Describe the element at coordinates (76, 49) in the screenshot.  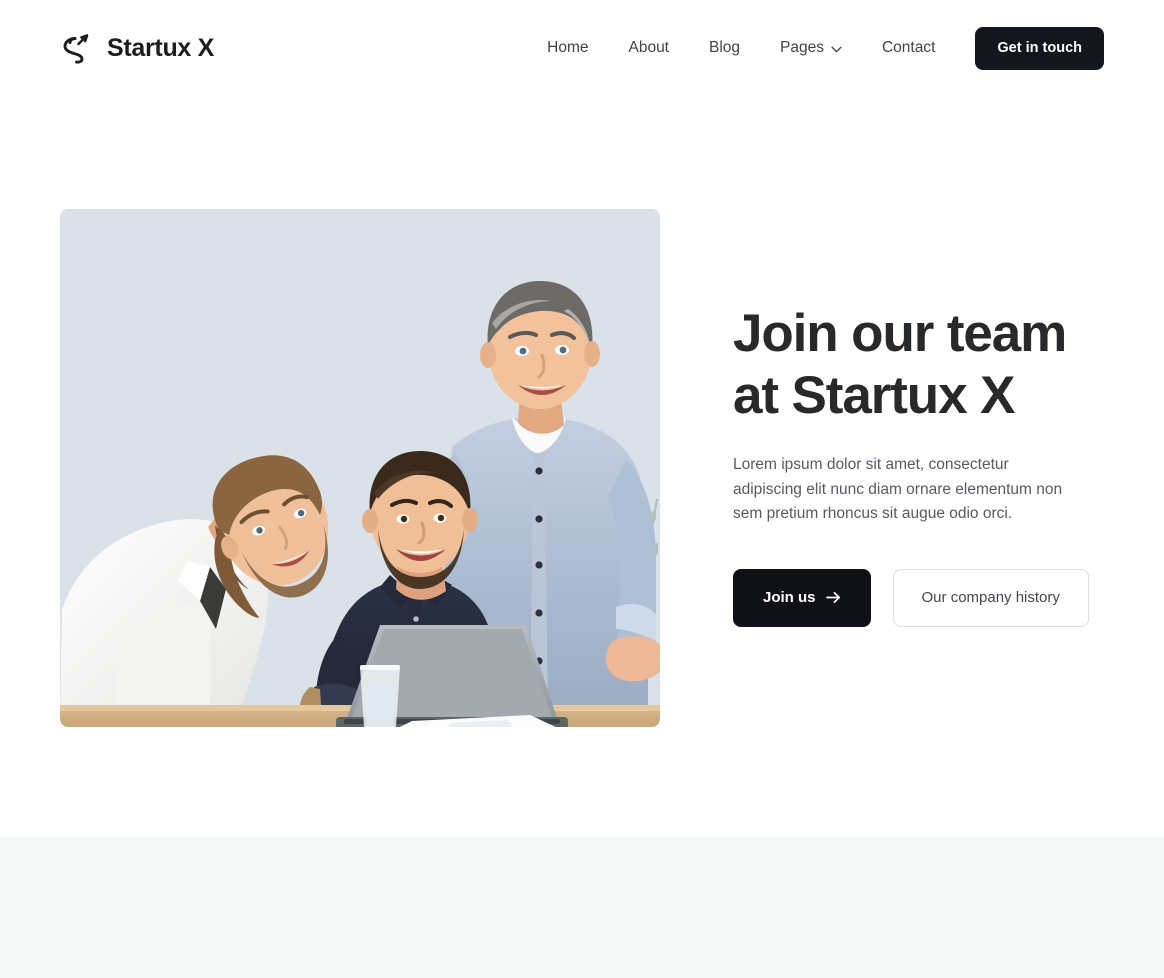
I see `swirl-arrow-icon` at that location.